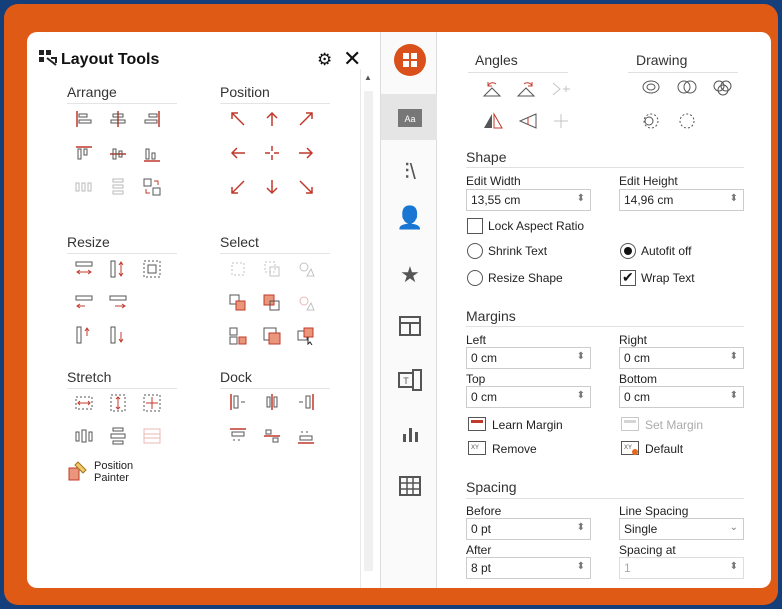 Image resolution: width=782 pixels, height=609 pixels. Describe the element at coordinates (84, 436) in the screenshot. I see `stretch-left-right-icon` at that location.